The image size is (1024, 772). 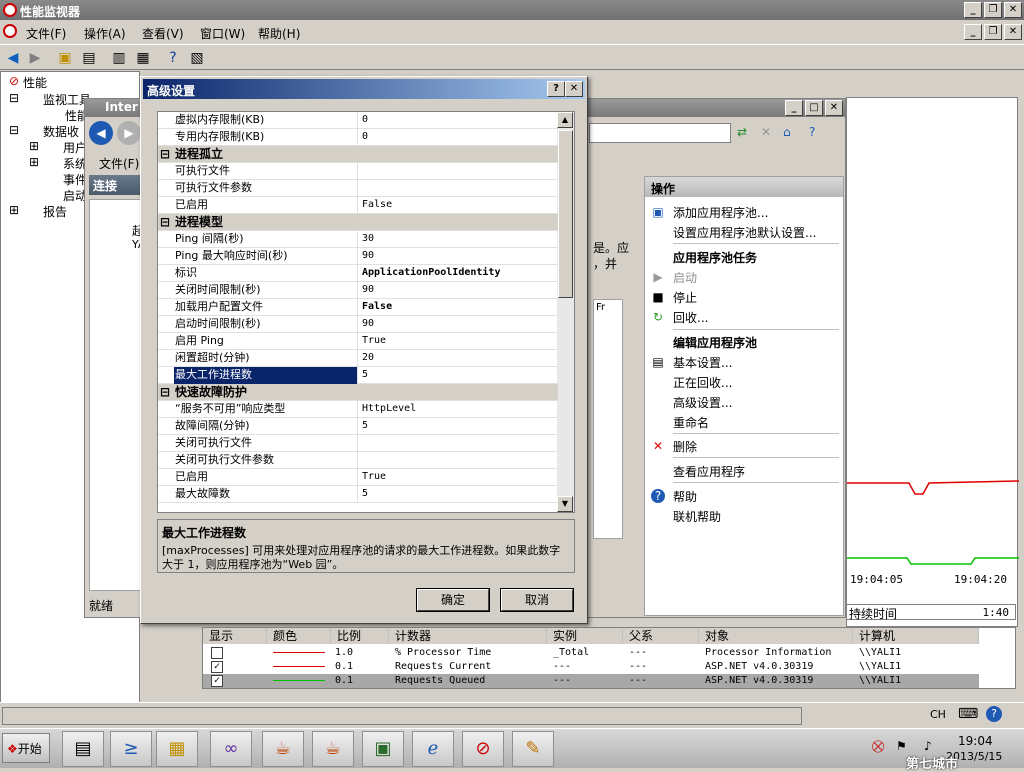 I want to click on taskbar-ie: ℯ, so click(x=433, y=749).